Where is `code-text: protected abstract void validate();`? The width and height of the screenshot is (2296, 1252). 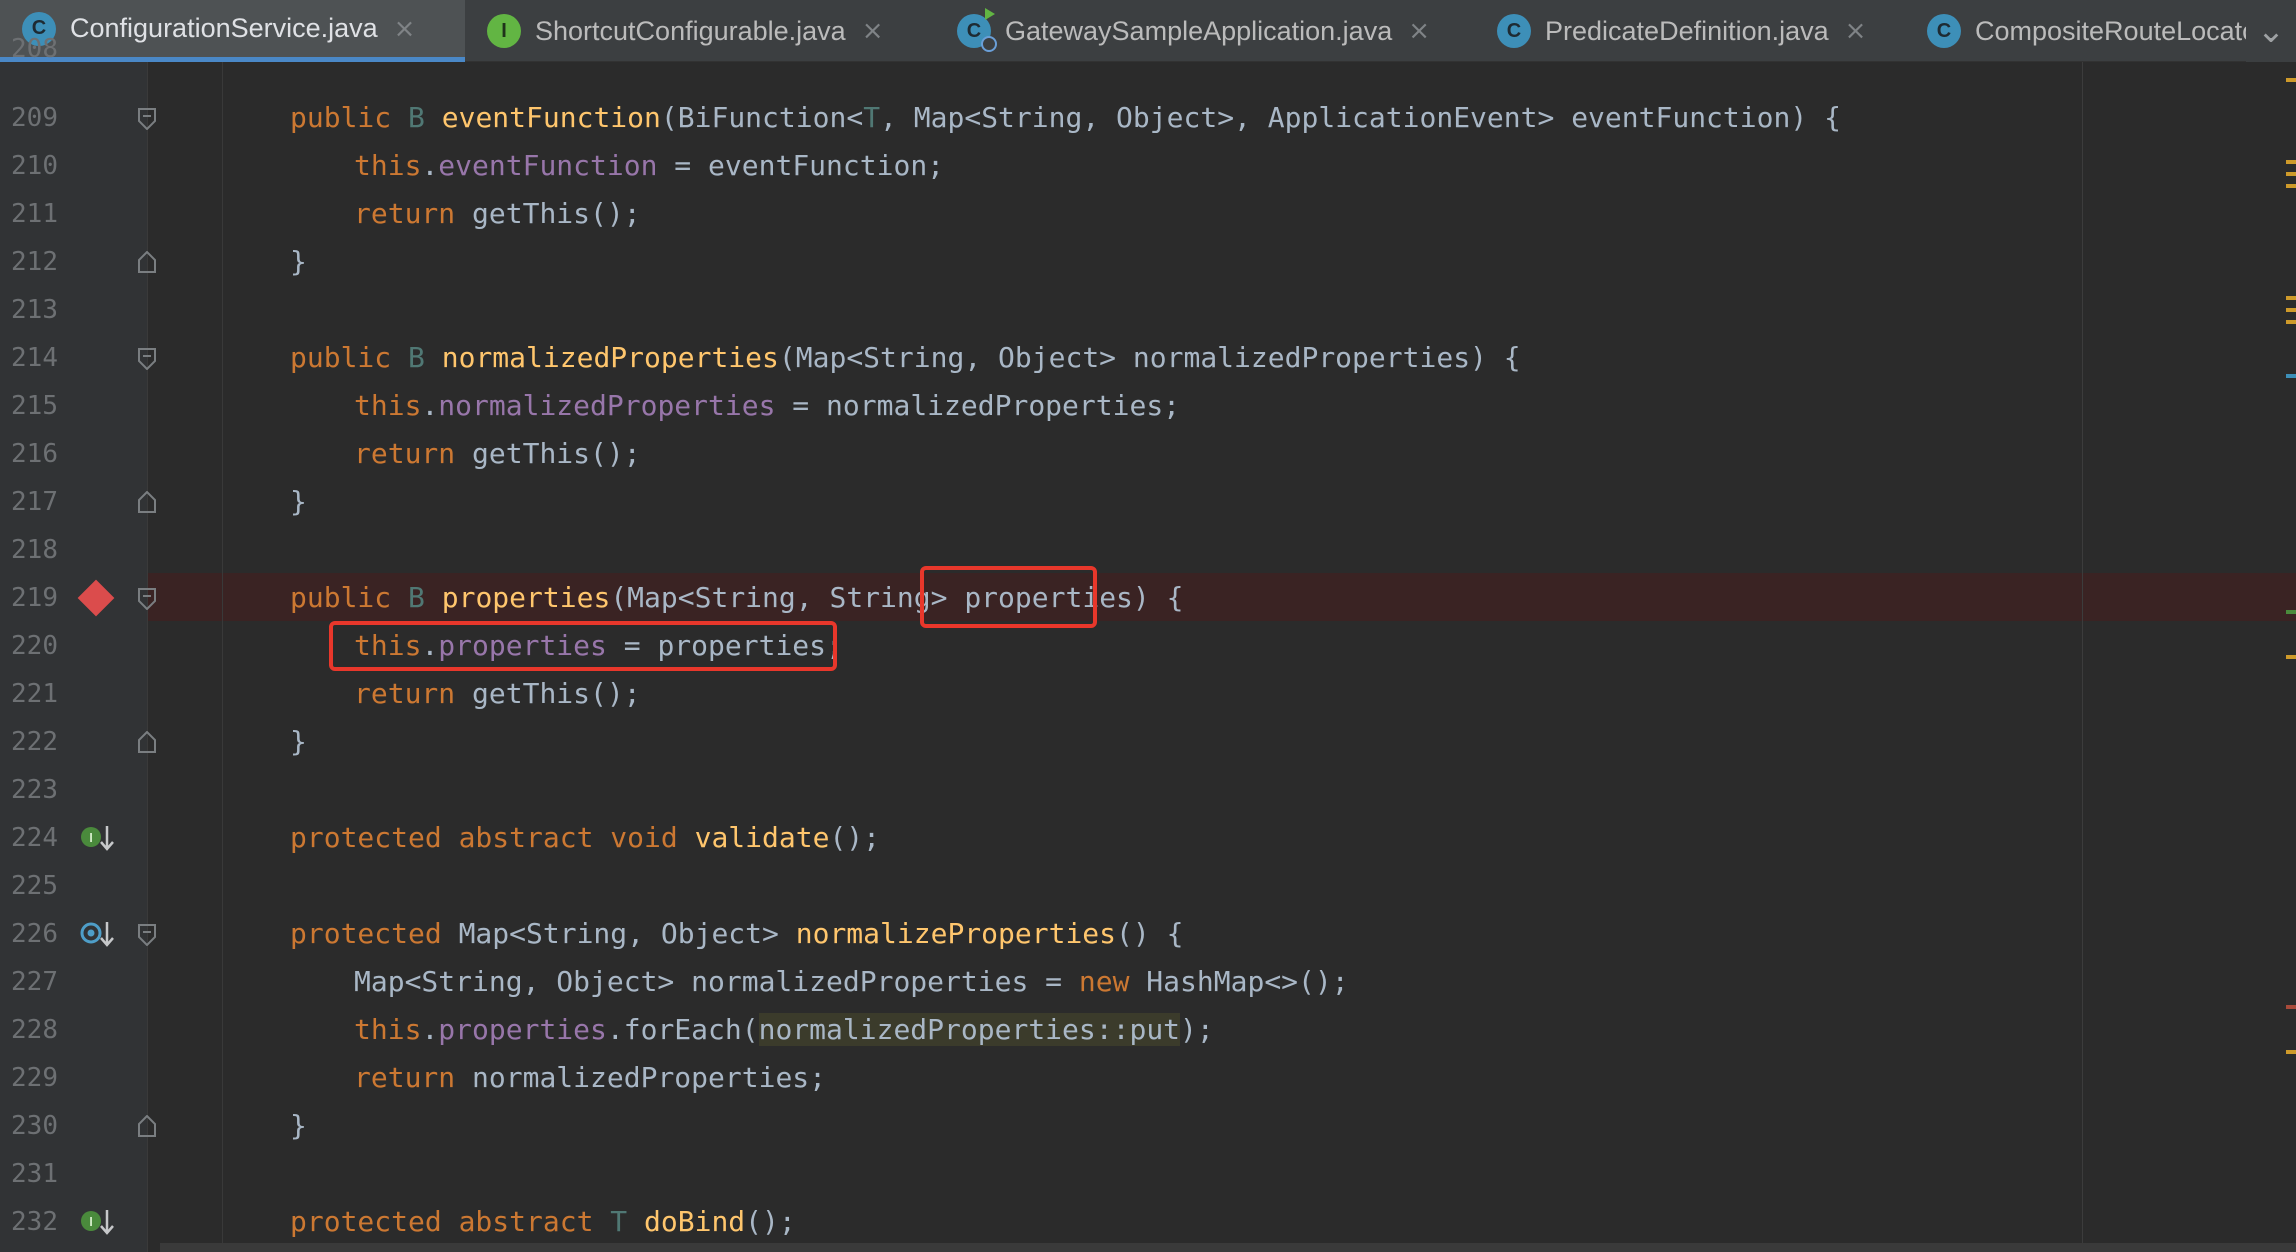 code-text: protected abstract void validate(); is located at coordinates (585, 837).